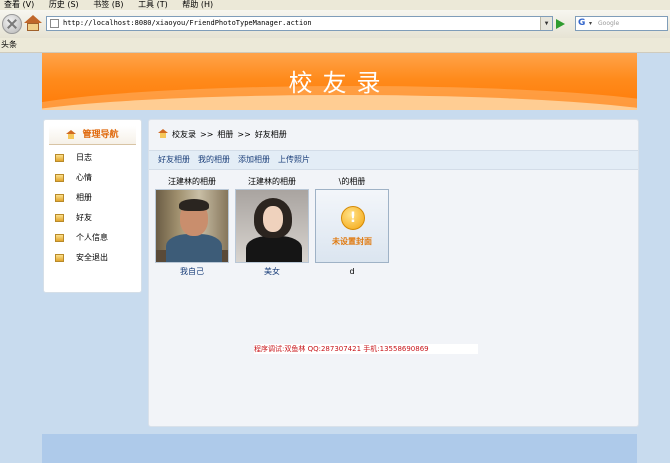 The image size is (670, 463). Describe the element at coordinates (174, 159) in the screenshot. I see `tab-friend-albums: 好友相册` at that location.